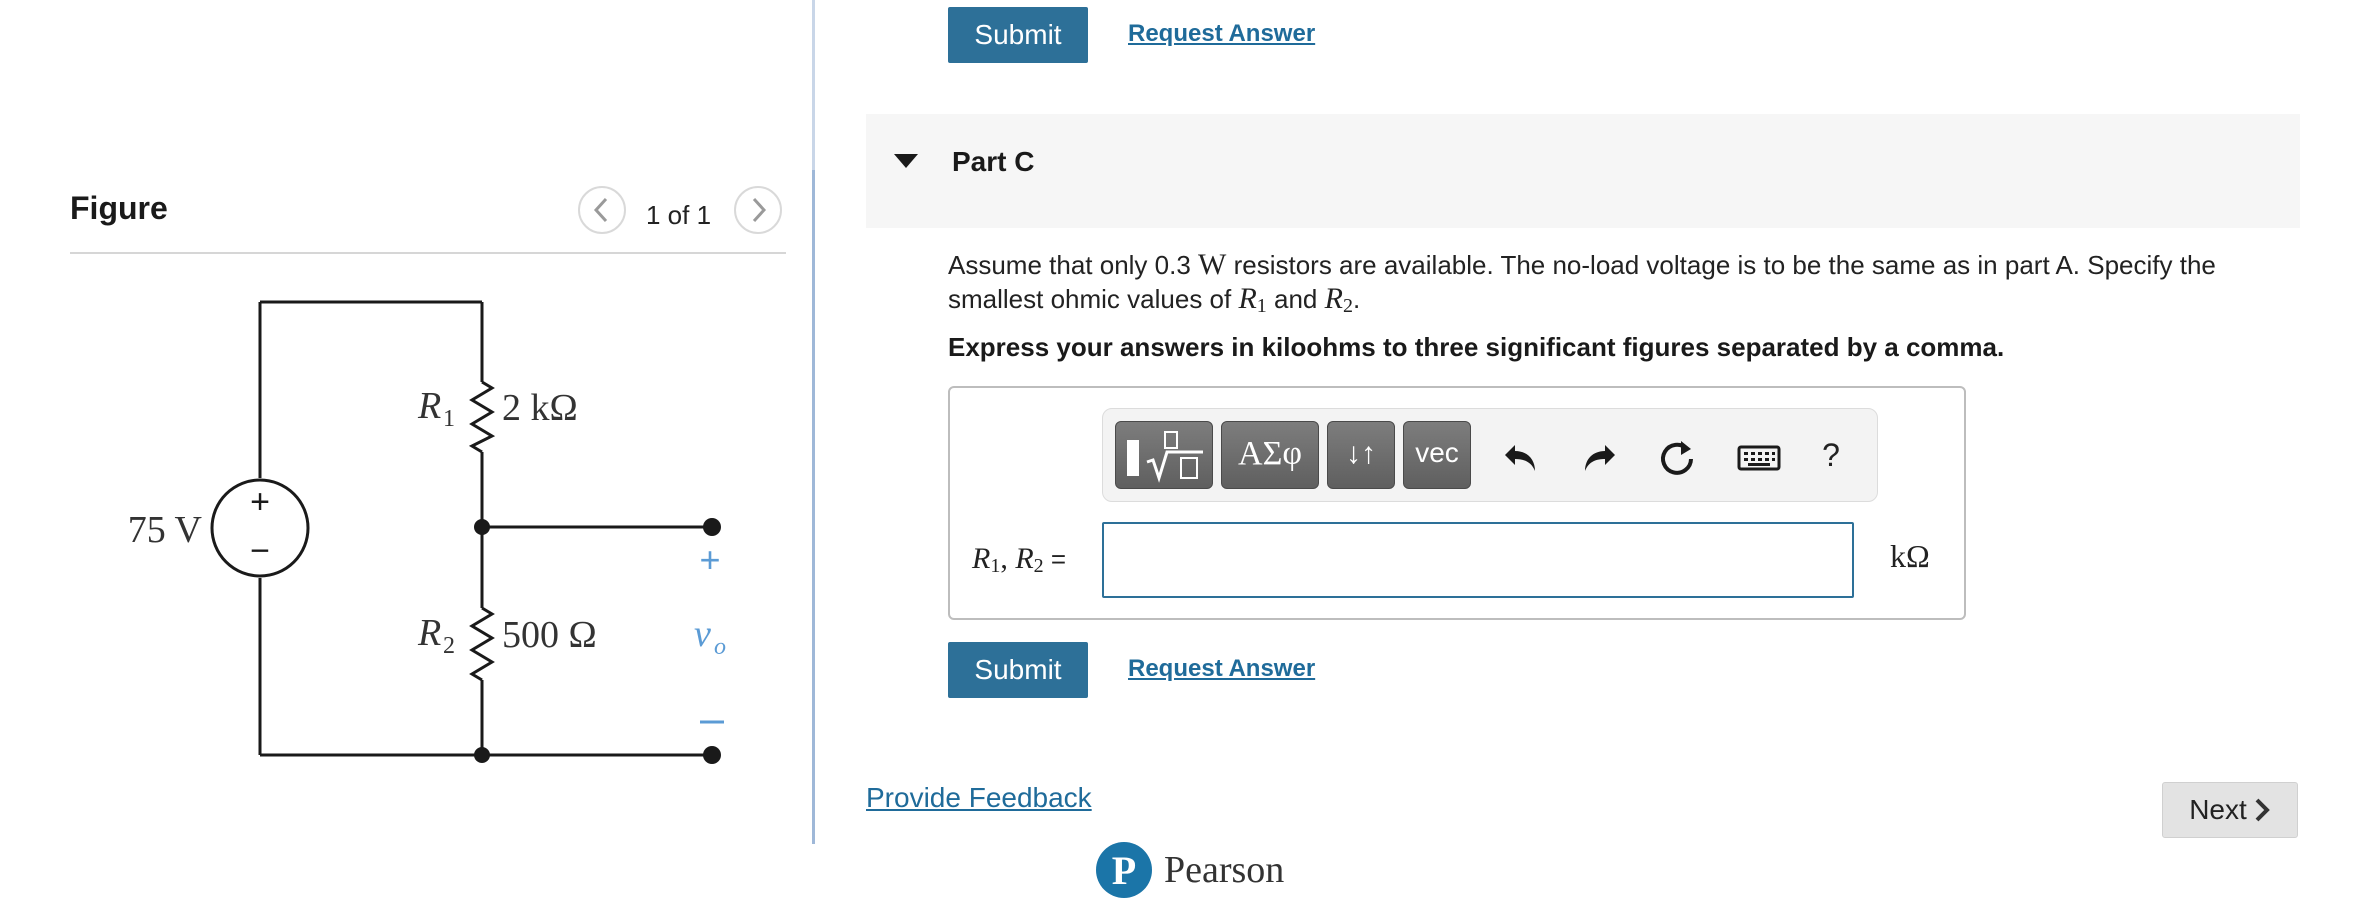 This screenshot has height=904, width=2356. Describe the element at coordinates (979, 798) in the screenshot. I see `provide-feedback-link: Provide Feedback` at that location.